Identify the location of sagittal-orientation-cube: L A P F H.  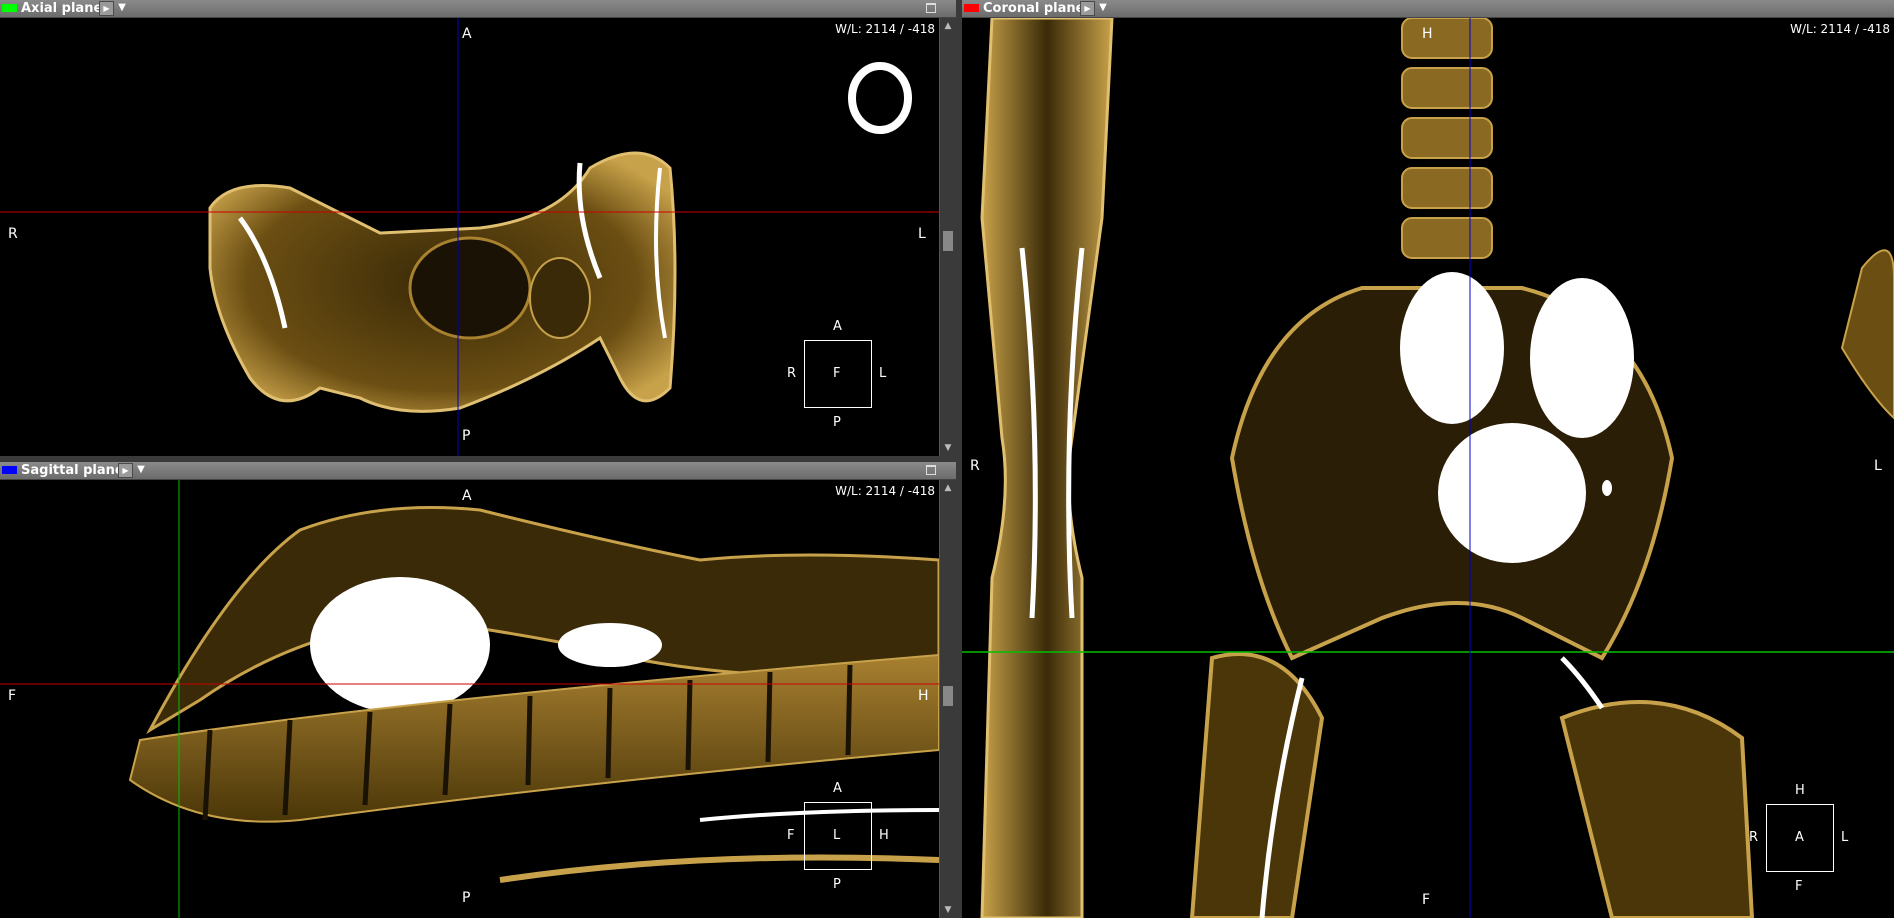
(838, 836).